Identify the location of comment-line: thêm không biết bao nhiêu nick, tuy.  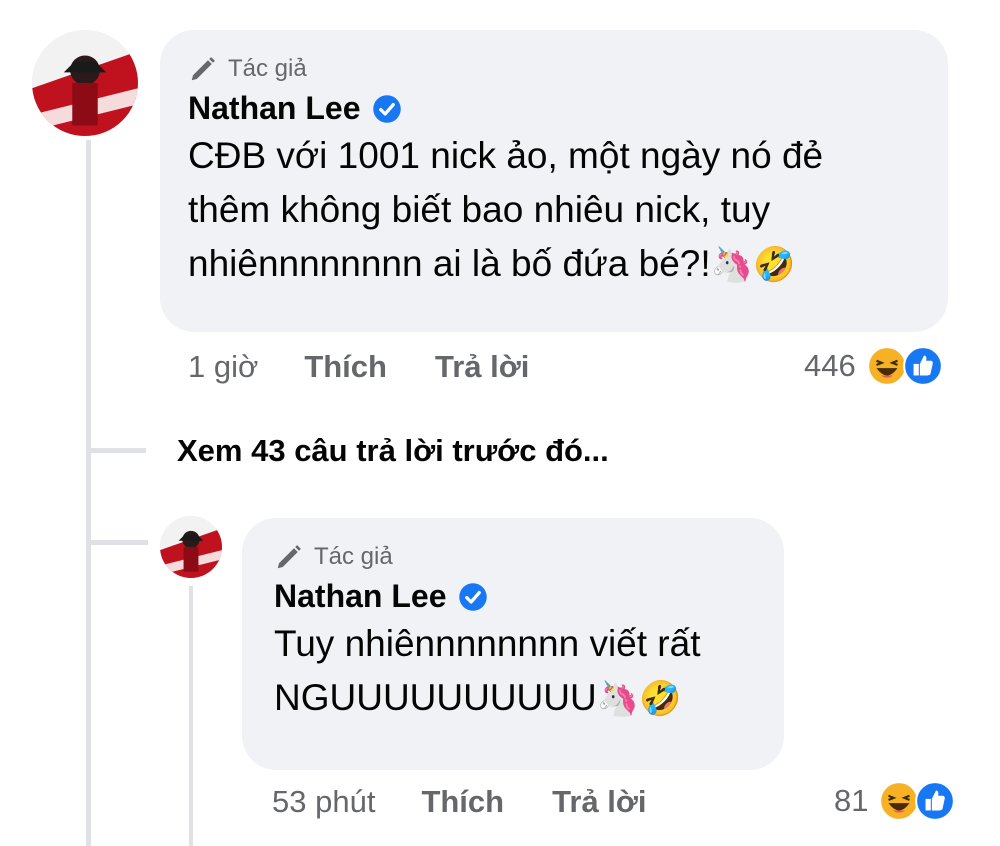
(479, 209).